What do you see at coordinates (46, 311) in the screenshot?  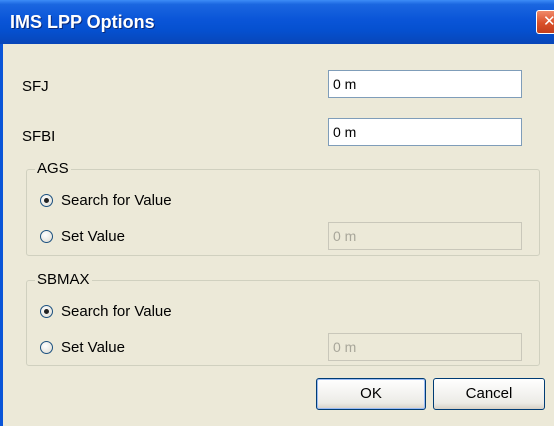 I see `sbmax-search-radio` at bounding box center [46, 311].